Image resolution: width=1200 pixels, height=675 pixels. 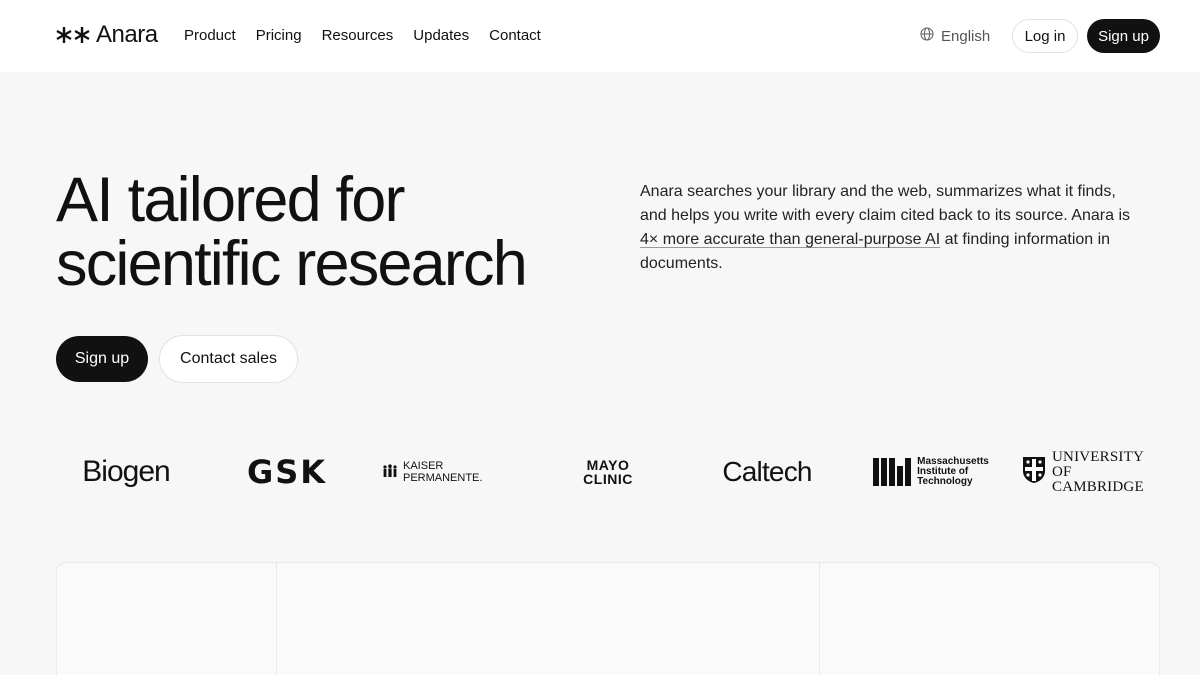 I want to click on signup-button-header: Sign up, so click(x=1123, y=36).